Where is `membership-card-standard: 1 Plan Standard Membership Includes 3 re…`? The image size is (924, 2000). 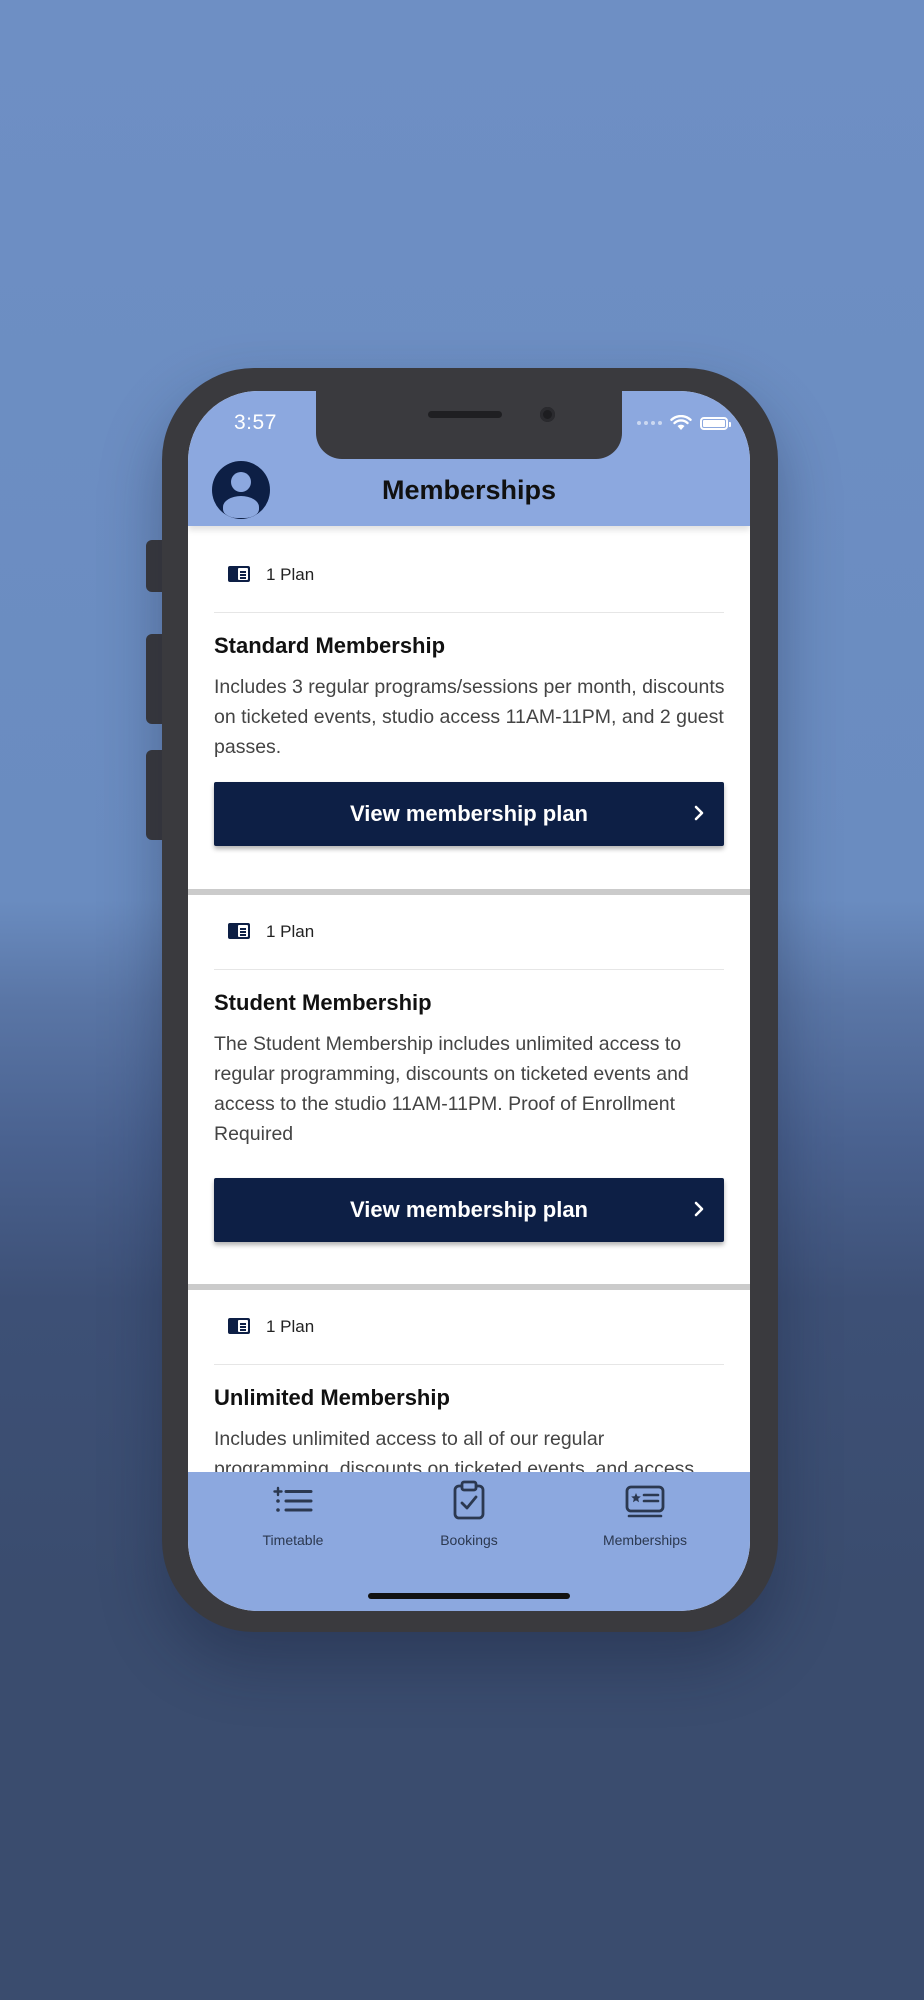 membership-card-standard: 1 Plan Standard Membership Includes 3 re… is located at coordinates (469, 707).